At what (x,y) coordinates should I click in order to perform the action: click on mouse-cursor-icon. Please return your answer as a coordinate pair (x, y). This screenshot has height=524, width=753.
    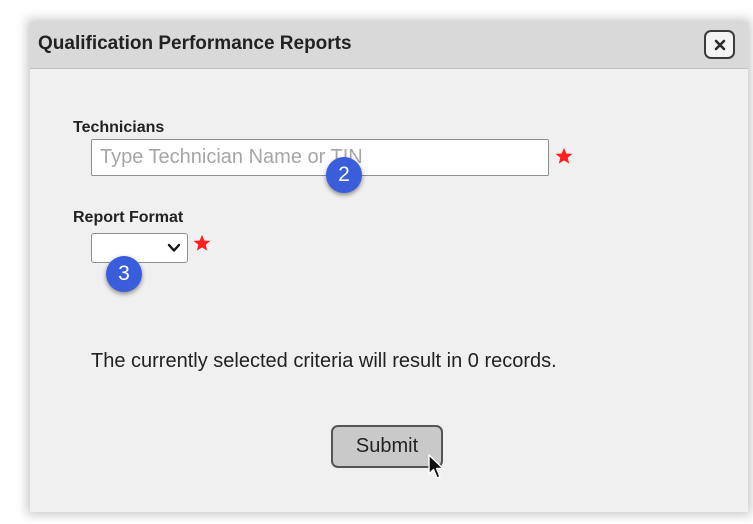
    Looking at the image, I should click on (436, 466).